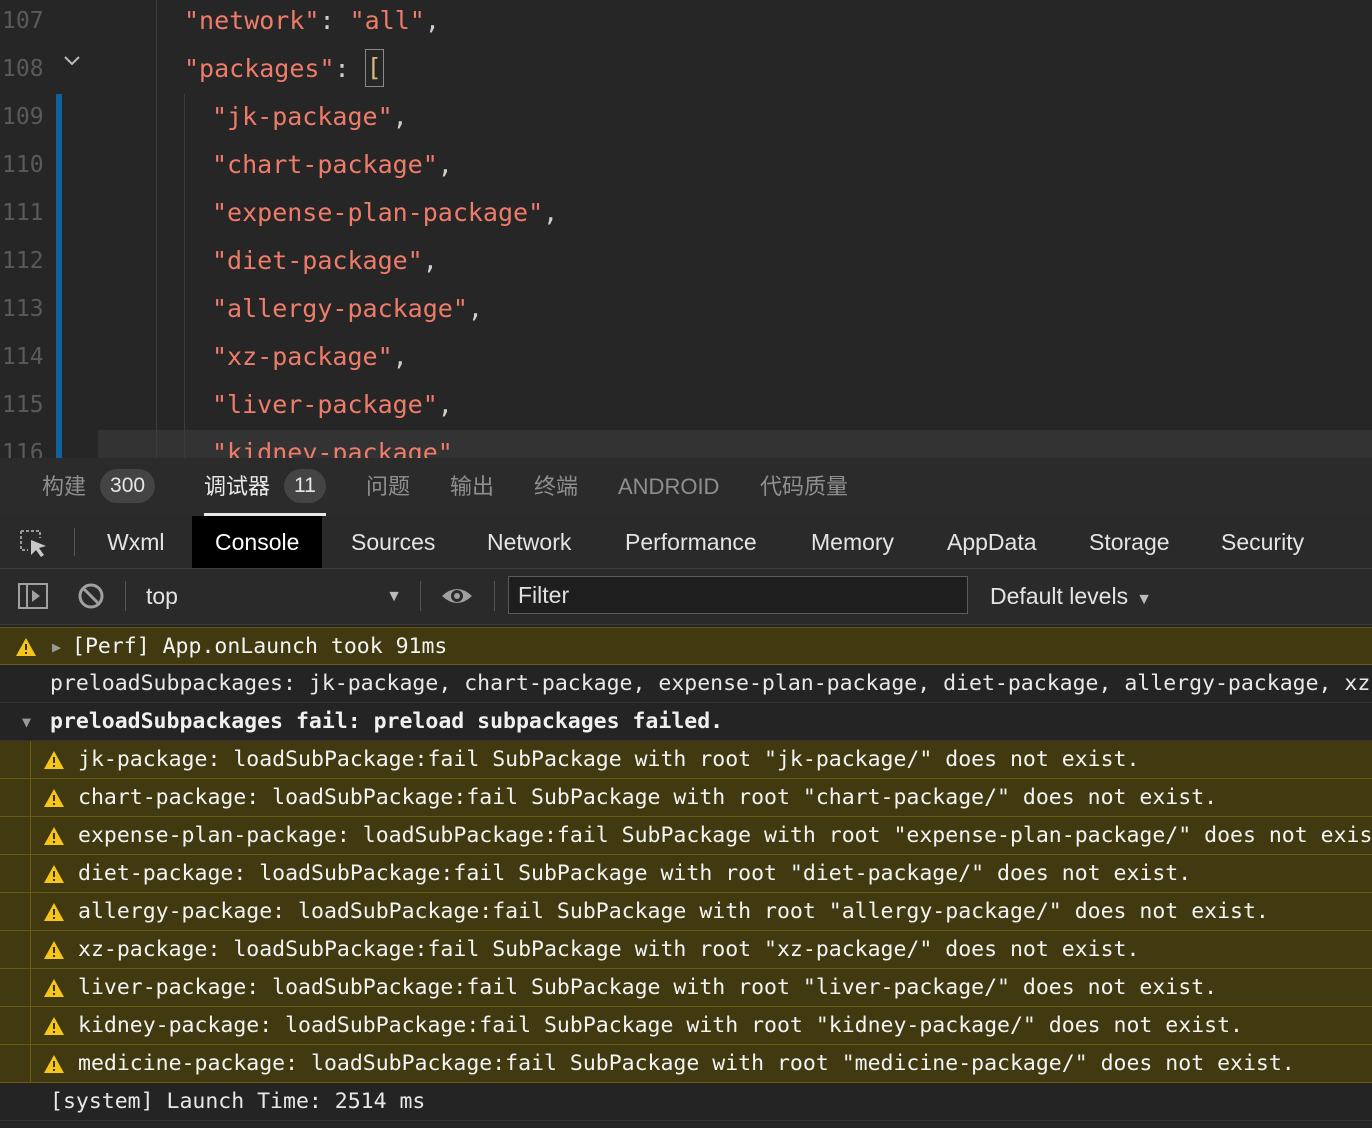 The width and height of the screenshot is (1372, 1128). What do you see at coordinates (472, 487) in the screenshot?
I see `tab-output: 输出` at bounding box center [472, 487].